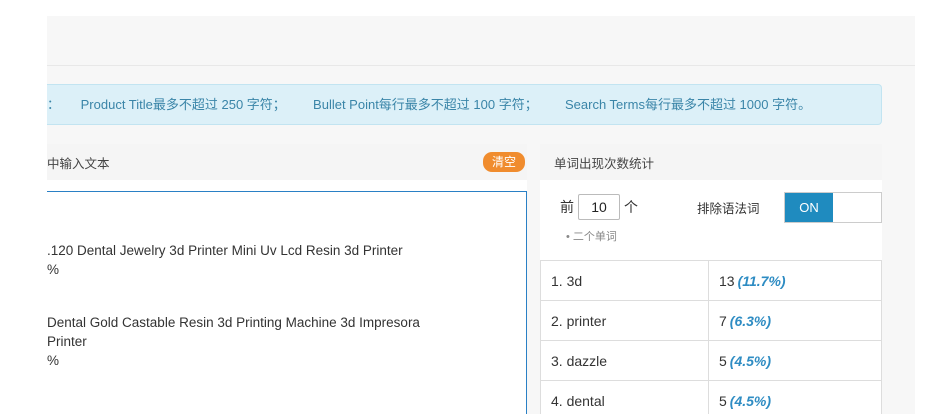 This screenshot has width=948, height=414. What do you see at coordinates (604, 163) in the screenshot?
I see `stats-panel-title: 单词出现次数统计` at bounding box center [604, 163].